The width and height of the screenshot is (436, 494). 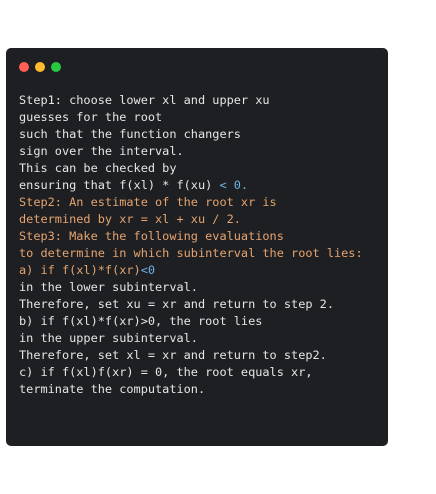 I want to click on window-controls, so click(x=40, y=67).